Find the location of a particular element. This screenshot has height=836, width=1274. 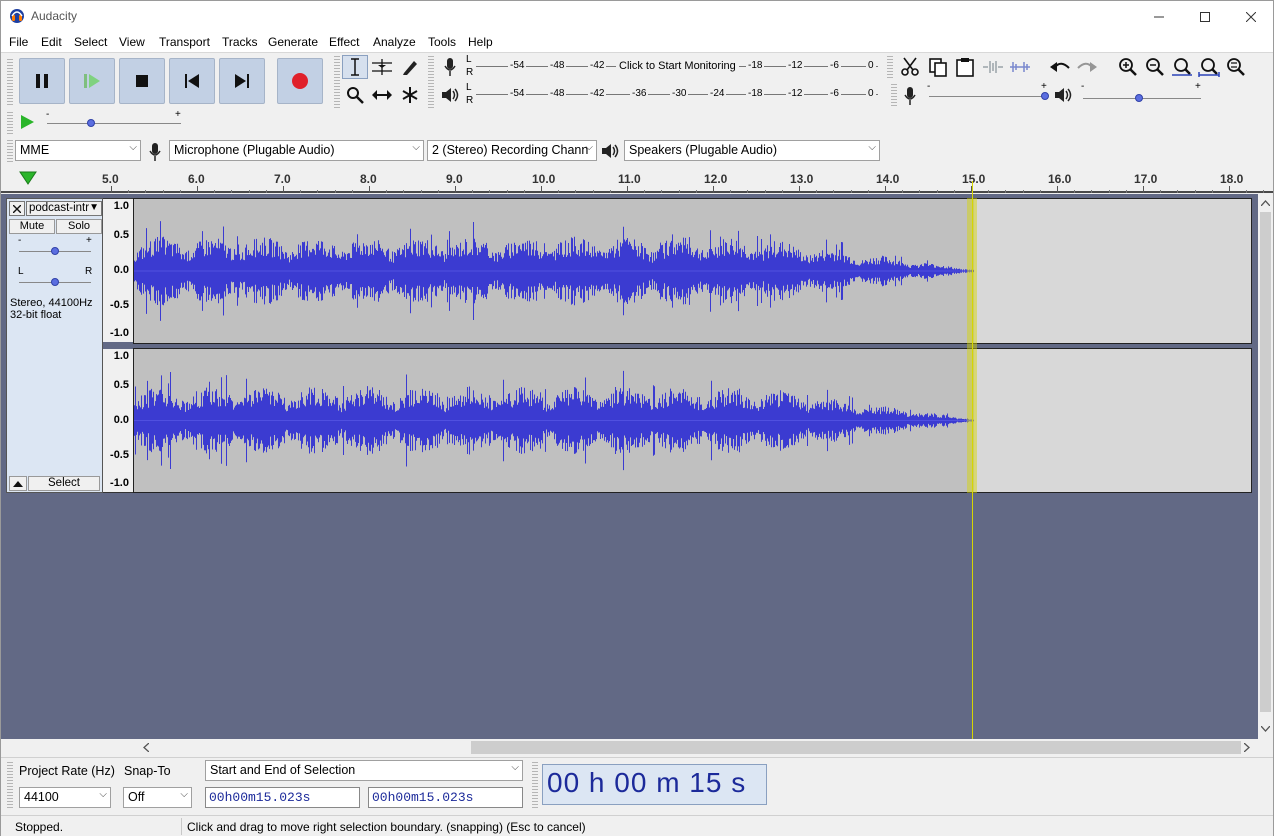

device-toolbar-grip is located at coordinates (10, 151).